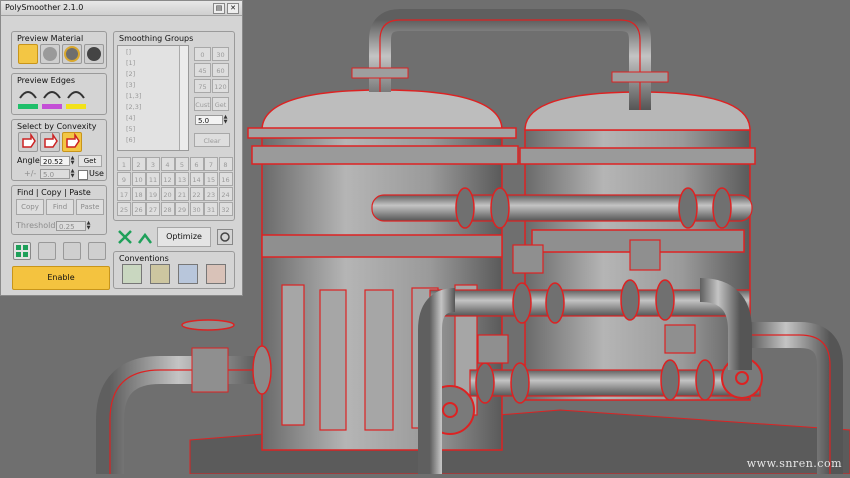 This screenshot has width=850, height=478. I want to click on angle-button: 75, so click(202, 86).